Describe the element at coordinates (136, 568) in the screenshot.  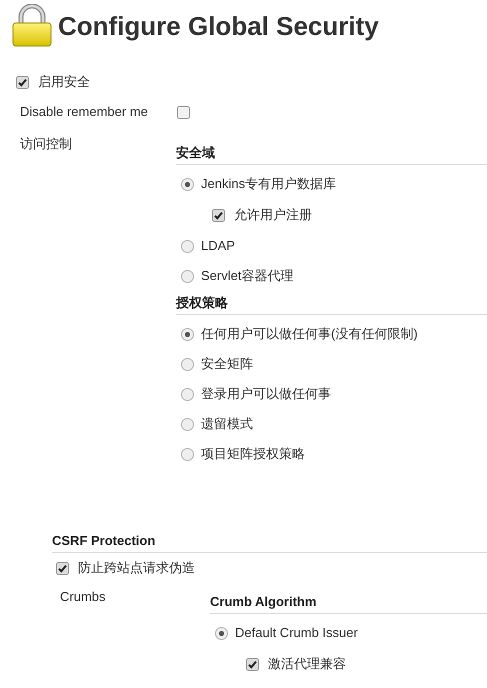
I see `checkbox-label: 防止跨站点请求伪造` at that location.